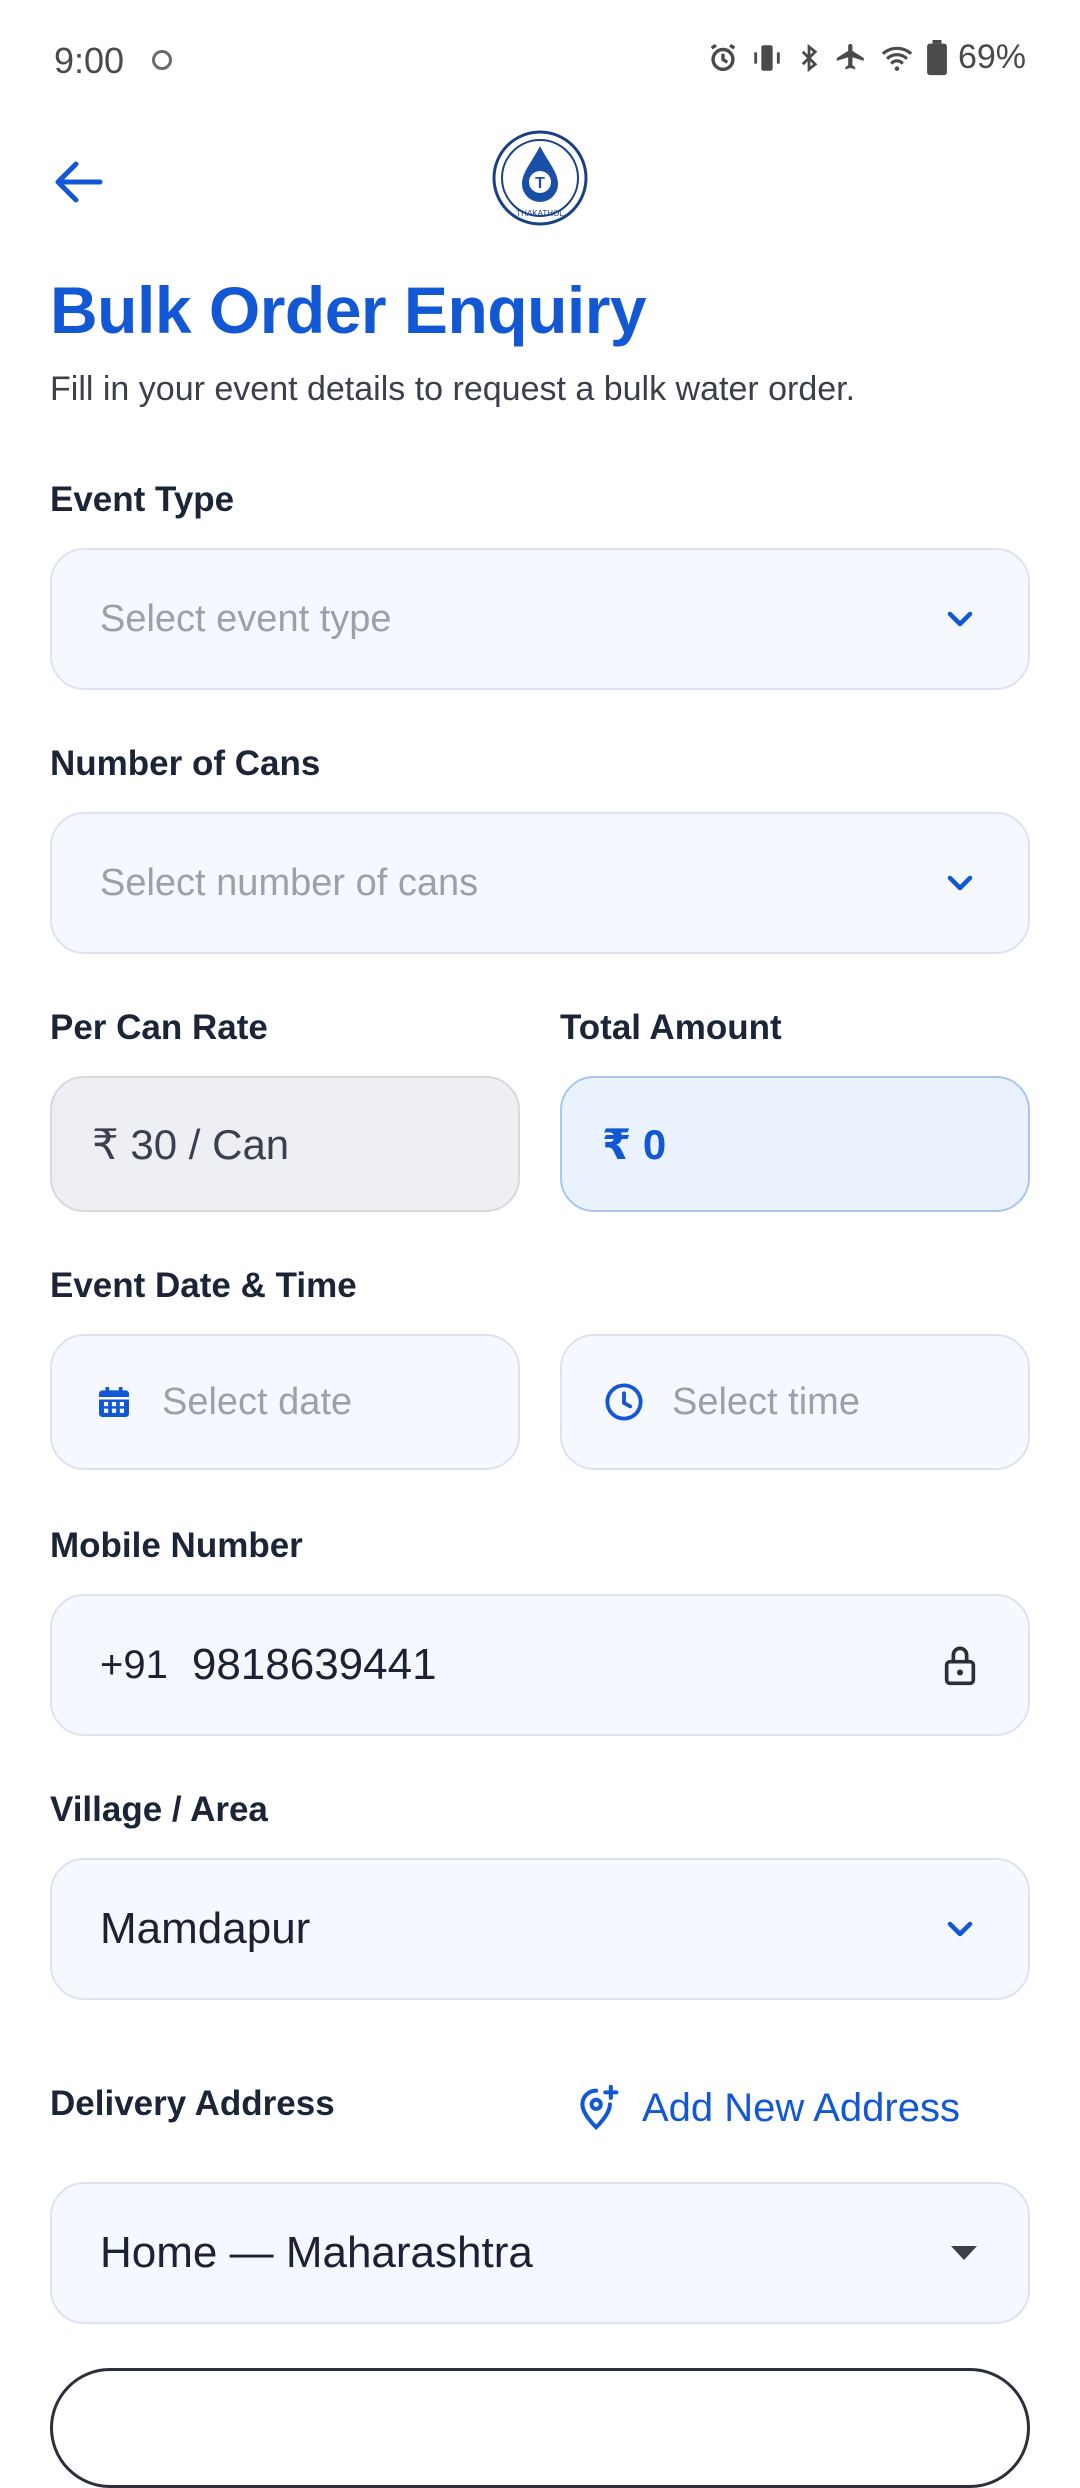 The width and height of the screenshot is (1080, 2488). I want to click on time-picker: Select time, so click(795, 1402).